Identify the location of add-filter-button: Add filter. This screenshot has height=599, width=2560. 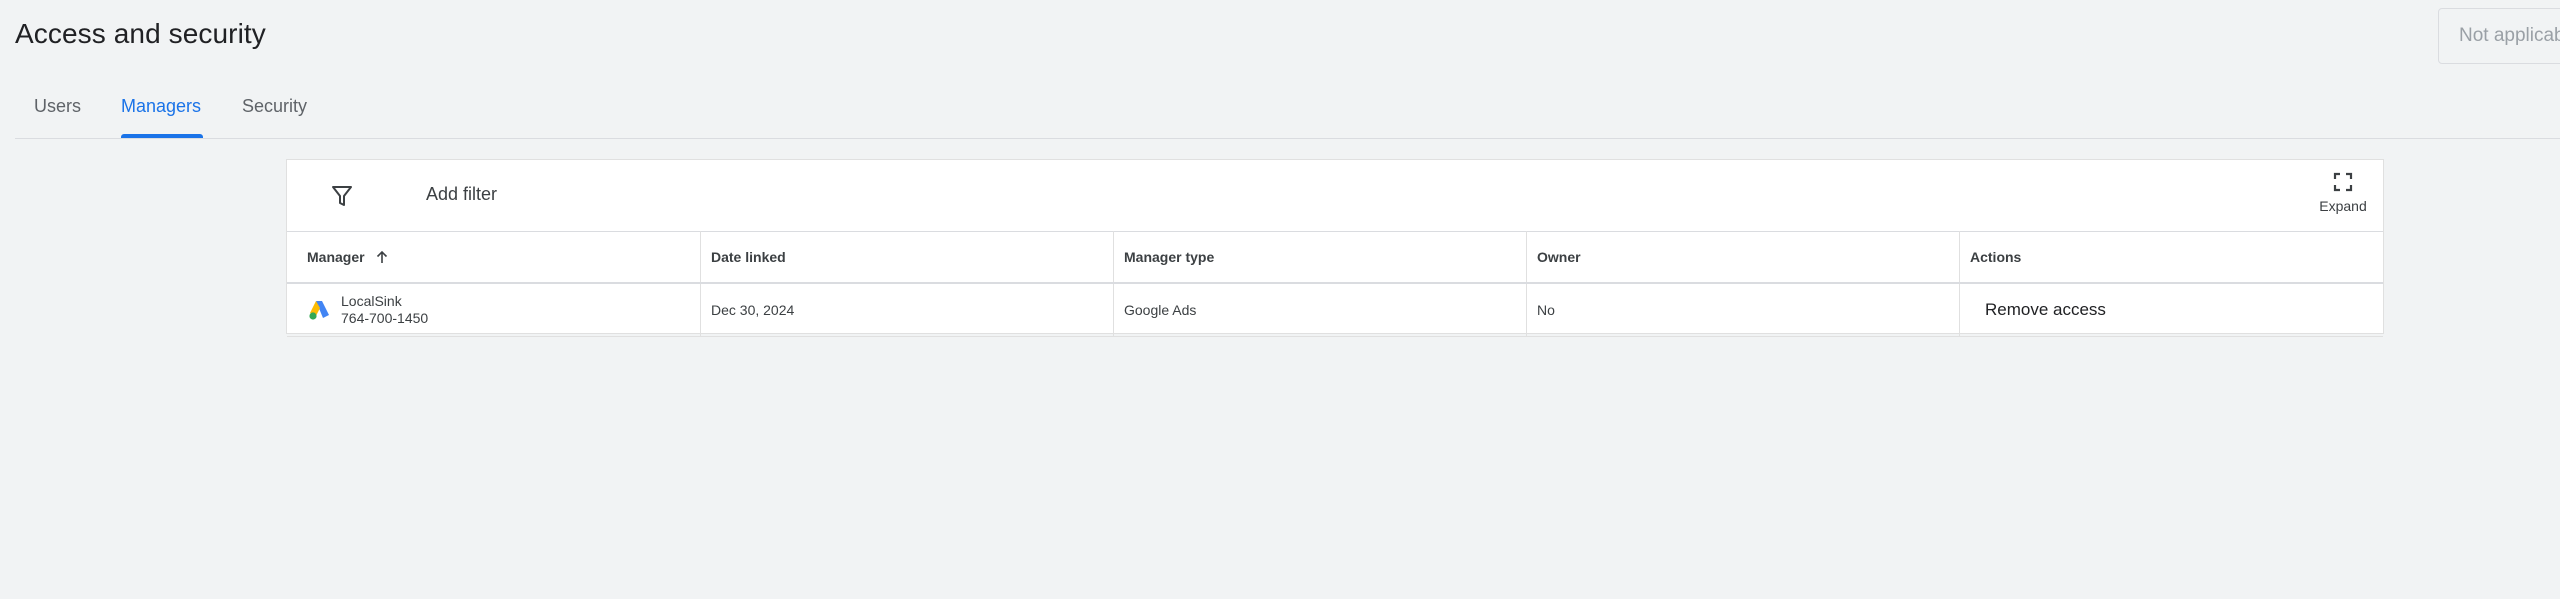
(461, 194).